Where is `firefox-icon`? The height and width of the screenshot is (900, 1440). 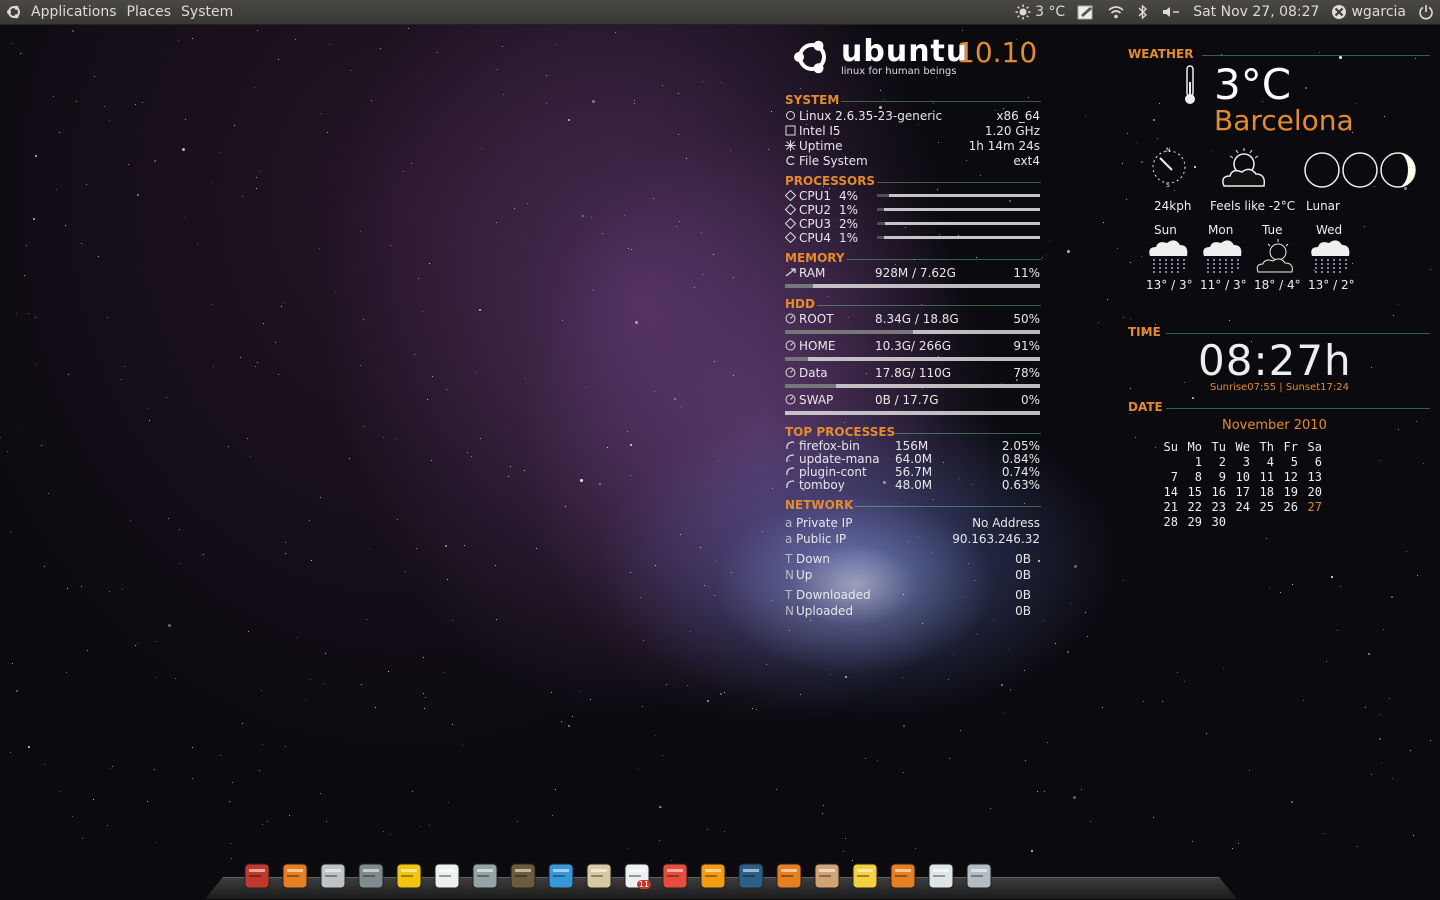
firefox-icon is located at coordinates (295, 876).